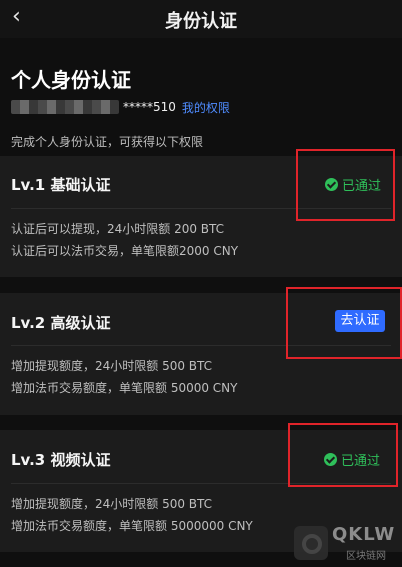  I want to click on masked-account: *****510, so click(149, 107).